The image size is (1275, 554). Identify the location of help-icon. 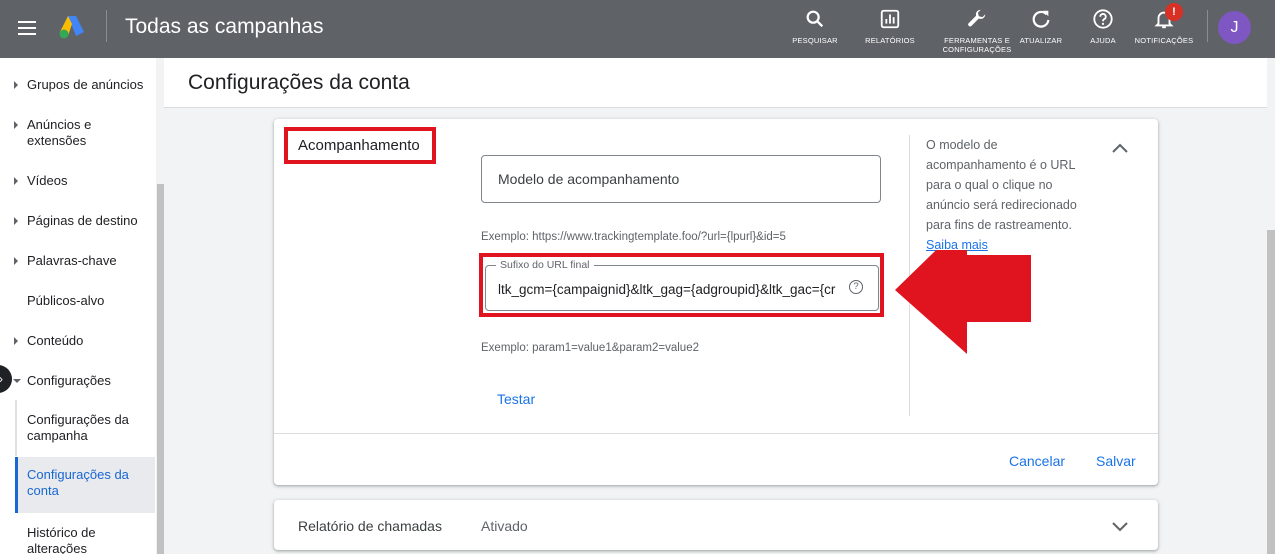
(1103, 19).